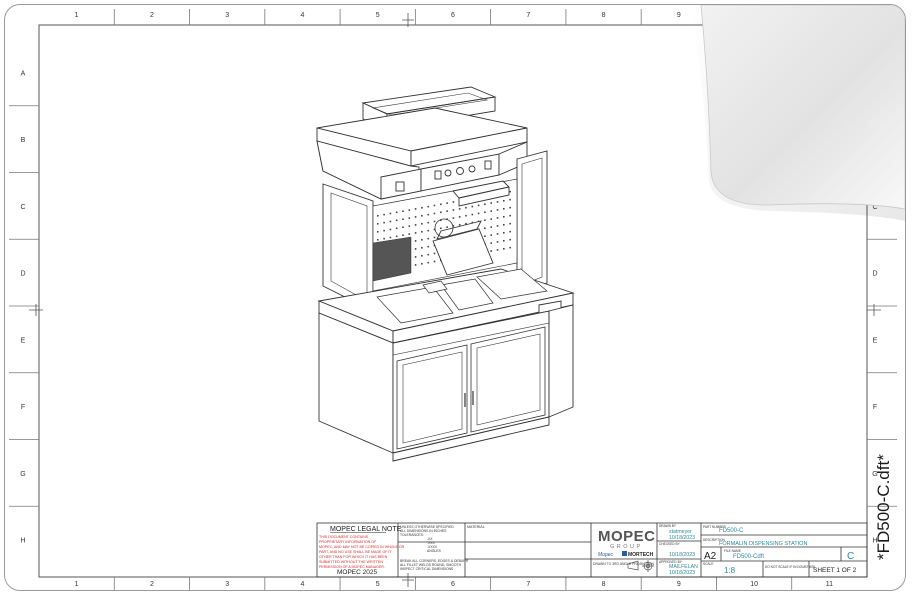  I want to click on file-name: FD500-Cdft, so click(748, 557).